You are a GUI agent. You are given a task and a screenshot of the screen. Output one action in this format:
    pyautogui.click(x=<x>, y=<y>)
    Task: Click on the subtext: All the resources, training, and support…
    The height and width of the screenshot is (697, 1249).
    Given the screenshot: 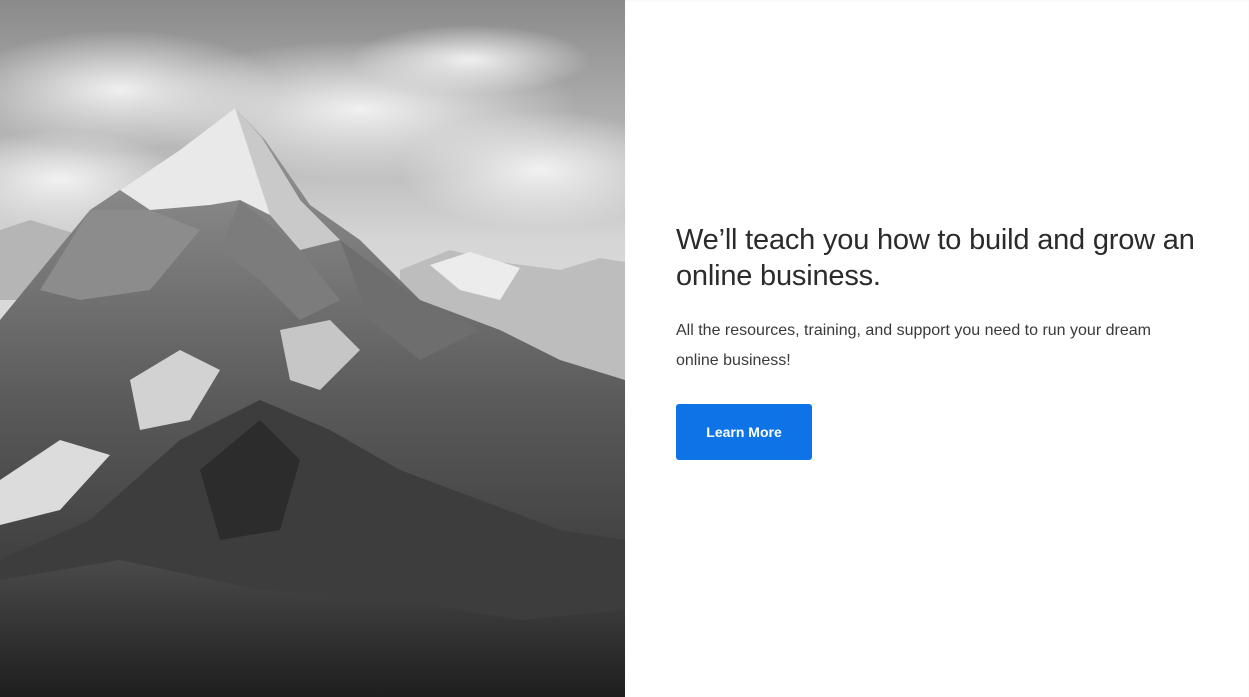 What is the action you would take?
    pyautogui.click(x=913, y=345)
    